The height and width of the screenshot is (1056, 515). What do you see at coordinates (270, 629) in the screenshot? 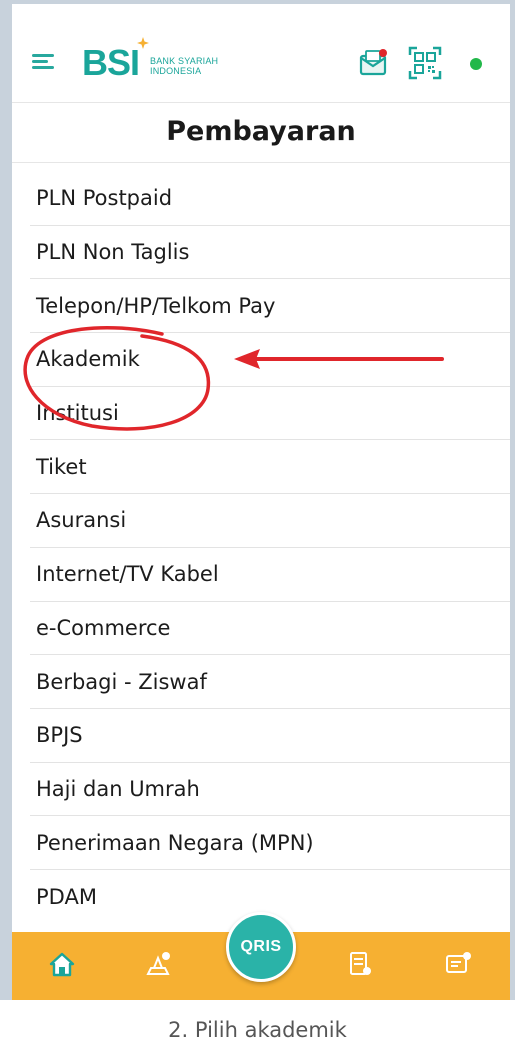
I see `menu-item-e-commerce: e-Commerce` at bounding box center [270, 629].